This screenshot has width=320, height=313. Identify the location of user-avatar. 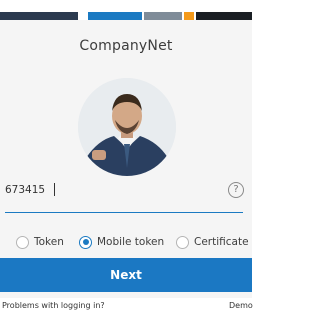
(127, 127).